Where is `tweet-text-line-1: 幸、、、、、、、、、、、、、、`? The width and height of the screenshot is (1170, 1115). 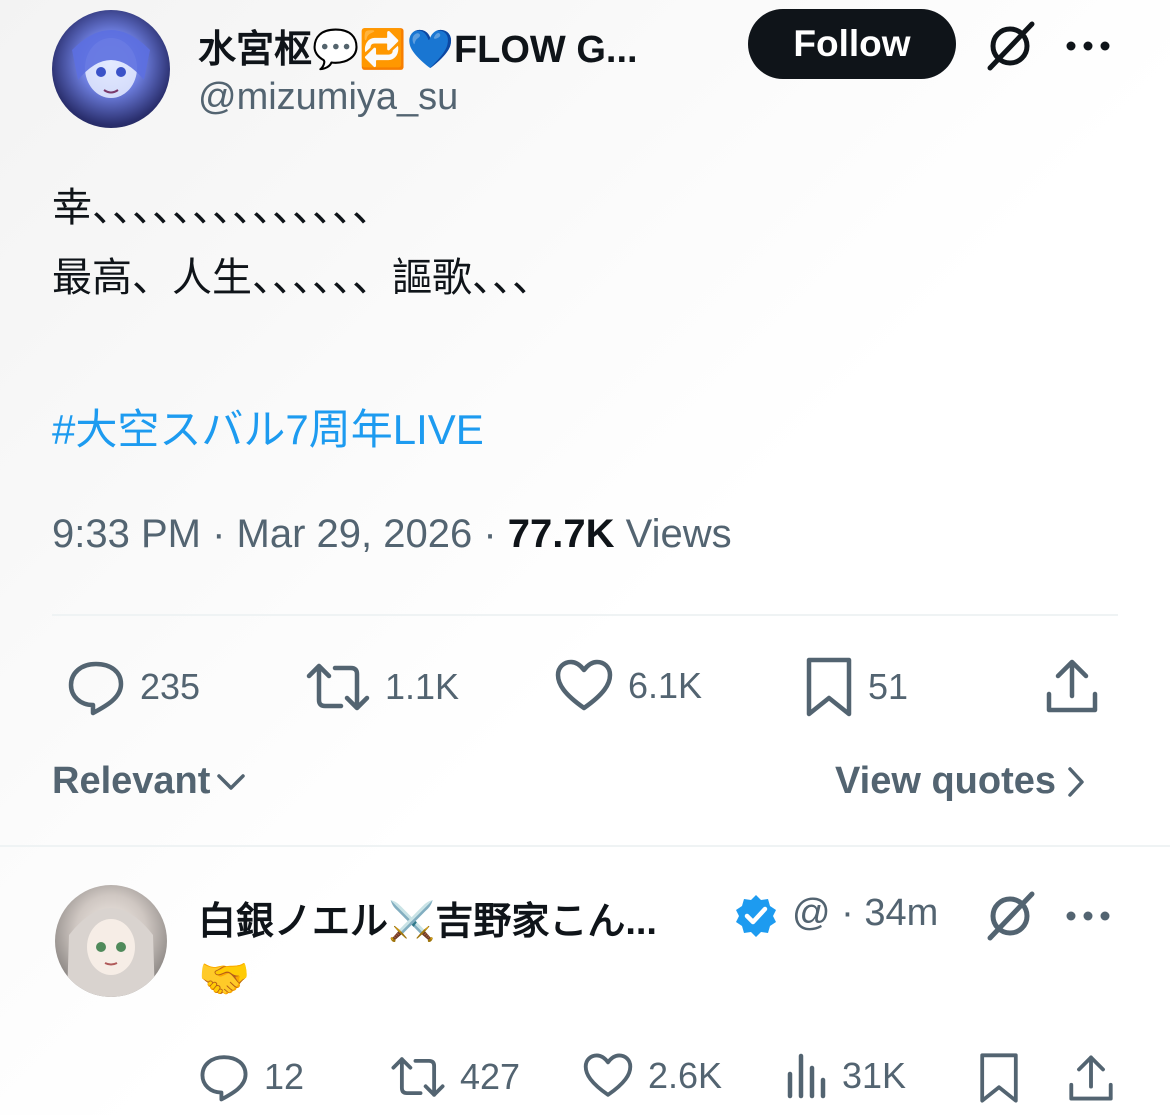 tweet-text-line-1: 幸、、、、、、、、、、、、、、 is located at coordinates (222, 208).